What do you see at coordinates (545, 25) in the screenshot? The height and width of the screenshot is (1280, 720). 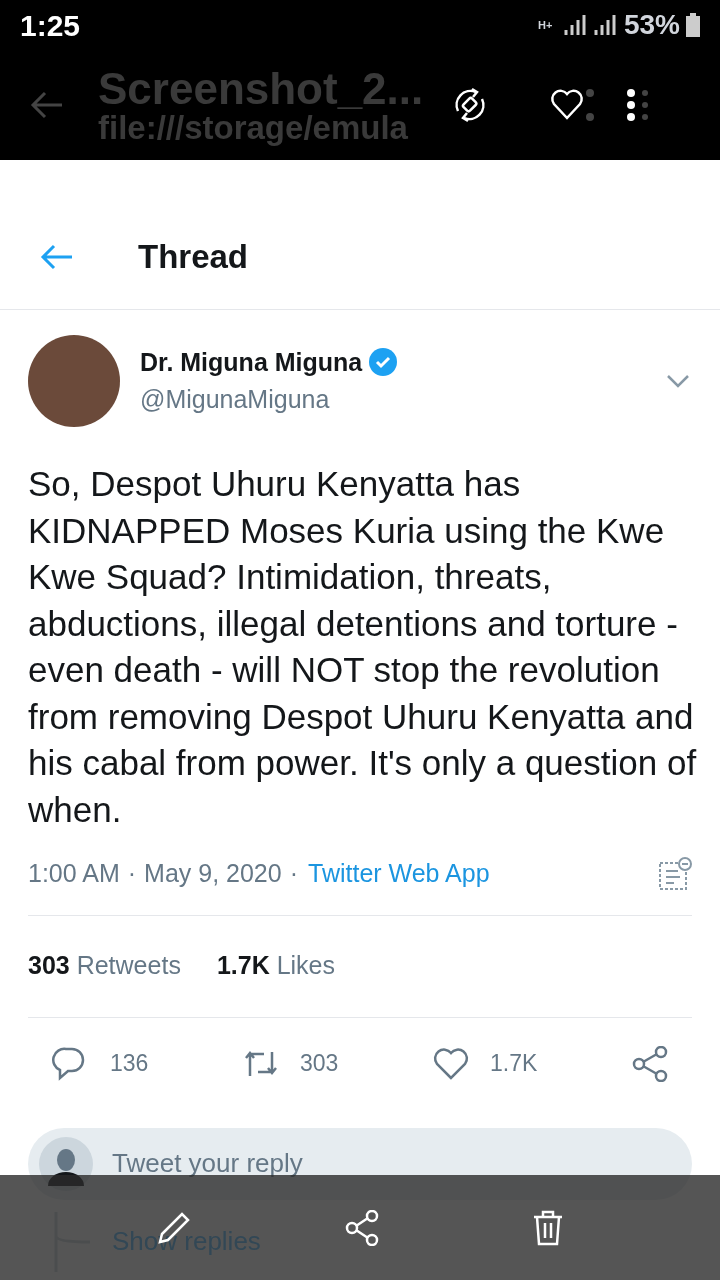 I see `network-type: H+` at bounding box center [545, 25].